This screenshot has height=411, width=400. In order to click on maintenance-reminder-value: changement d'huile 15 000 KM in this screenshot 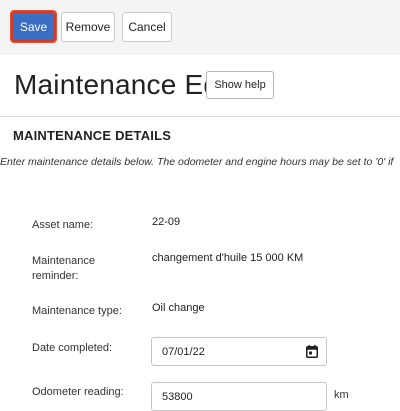, I will do `click(228, 258)`.